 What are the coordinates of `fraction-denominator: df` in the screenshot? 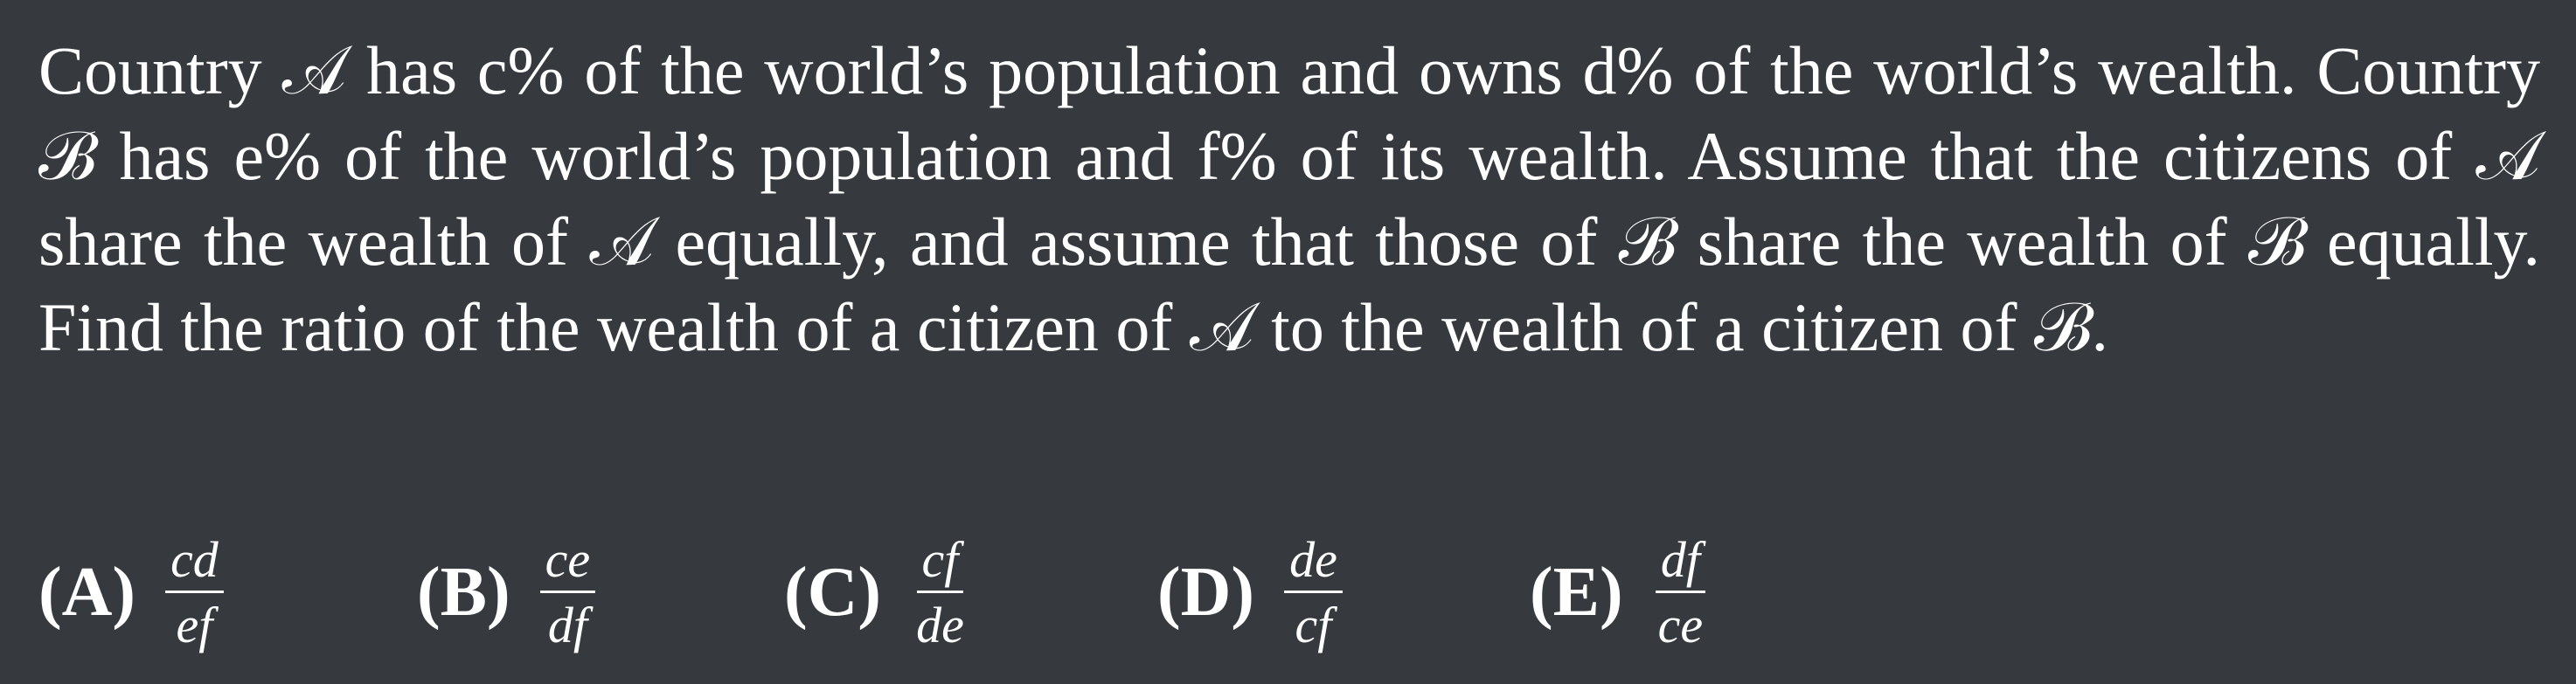 It's located at (567, 624).